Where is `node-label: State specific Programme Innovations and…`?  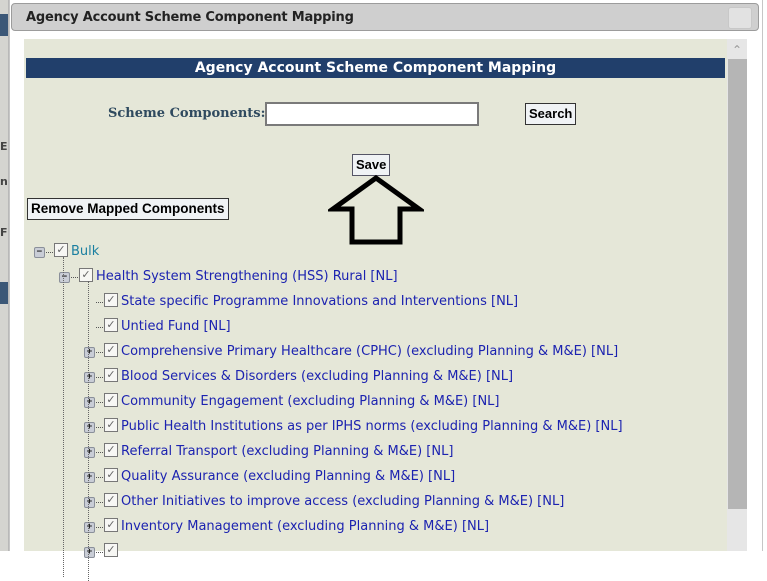
node-label: State specific Programme Innovations and… is located at coordinates (319, 301).